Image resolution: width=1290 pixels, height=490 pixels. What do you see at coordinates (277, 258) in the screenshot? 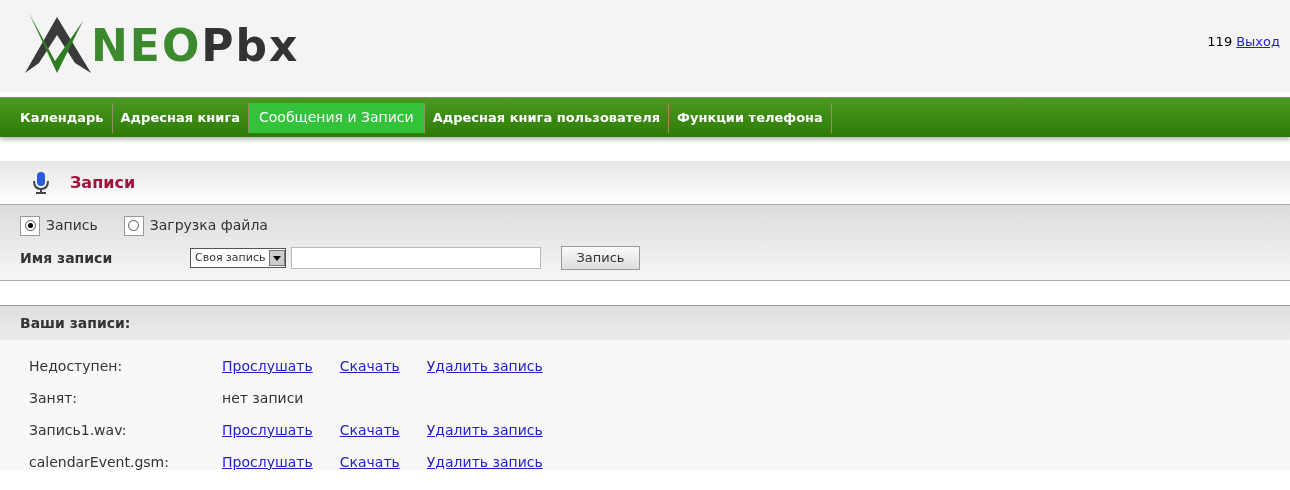
I see `dropdown-arrow-icon` at bounding box center [277, 258].